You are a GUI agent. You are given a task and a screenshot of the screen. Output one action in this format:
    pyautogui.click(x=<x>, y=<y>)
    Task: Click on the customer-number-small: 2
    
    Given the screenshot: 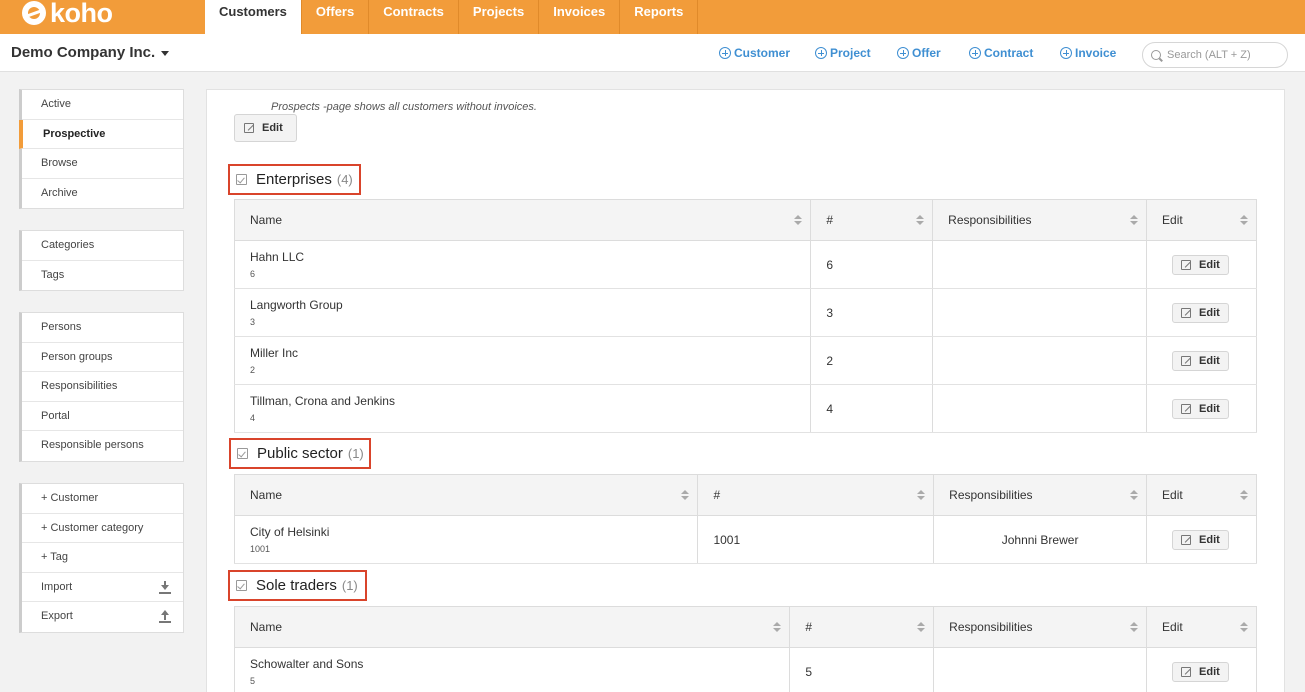 What is the action you would take?
    pyautogui.click(x=253, y=370)
    